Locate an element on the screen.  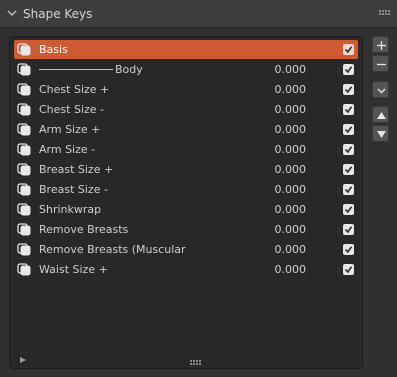
shape-key-name: Waist Size + is located at coordinates (73, 269).